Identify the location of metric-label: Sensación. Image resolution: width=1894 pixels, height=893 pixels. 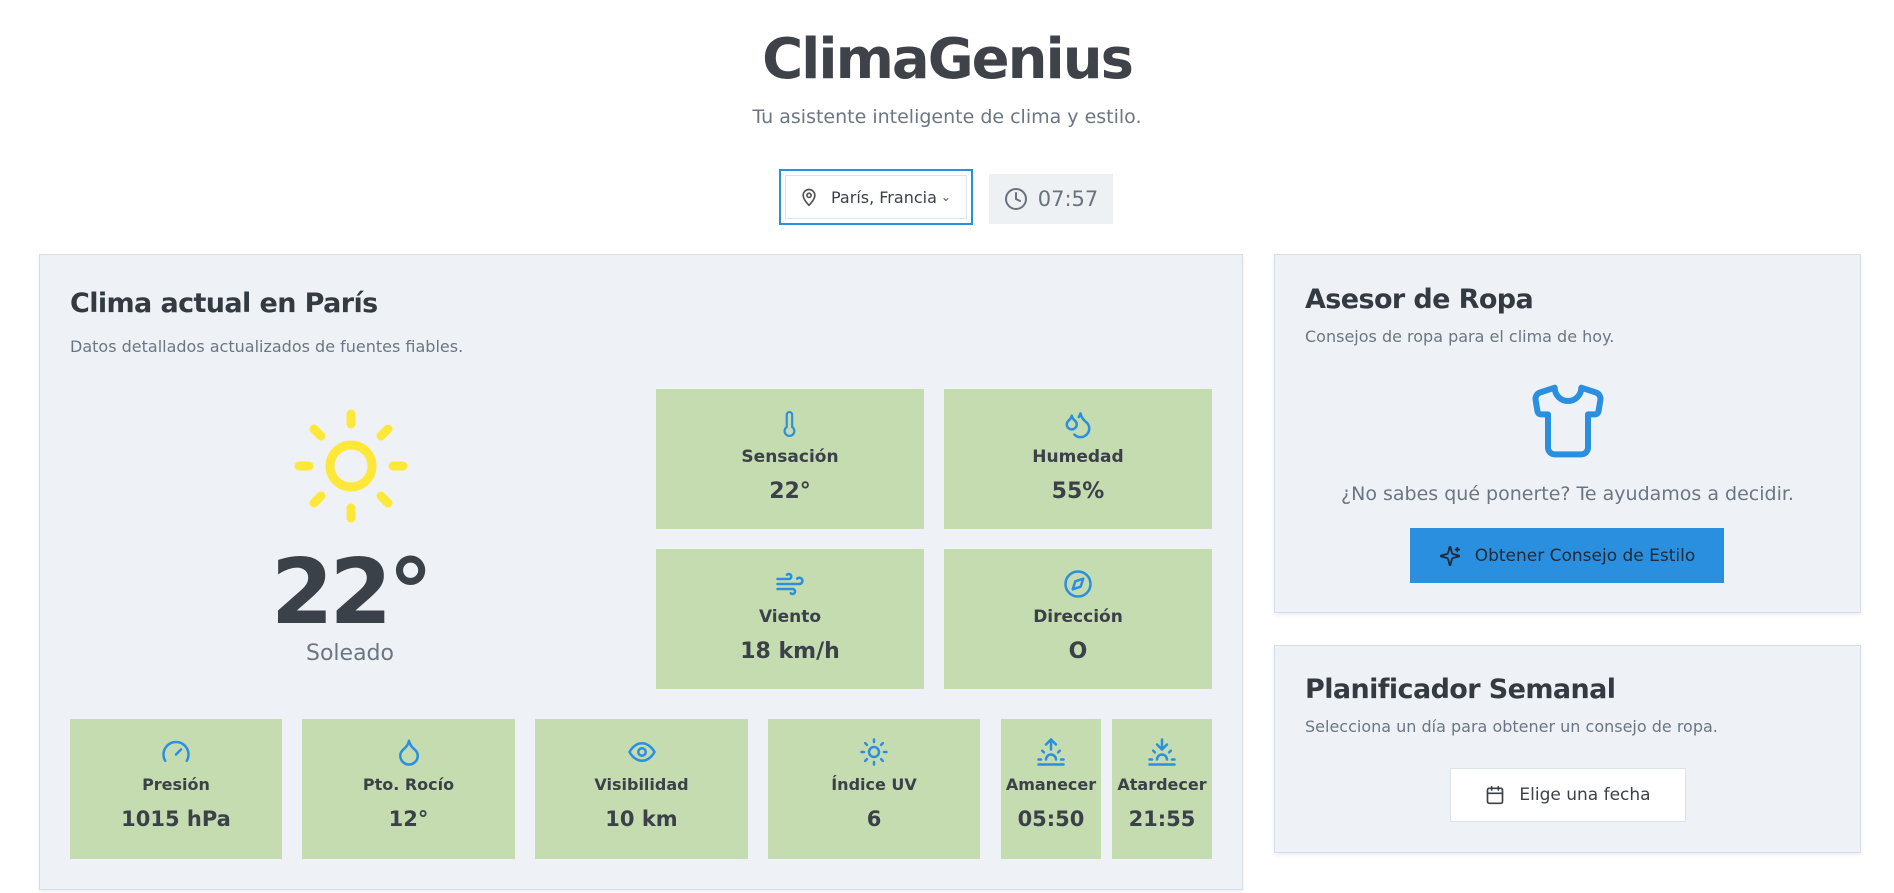
(790, 457).